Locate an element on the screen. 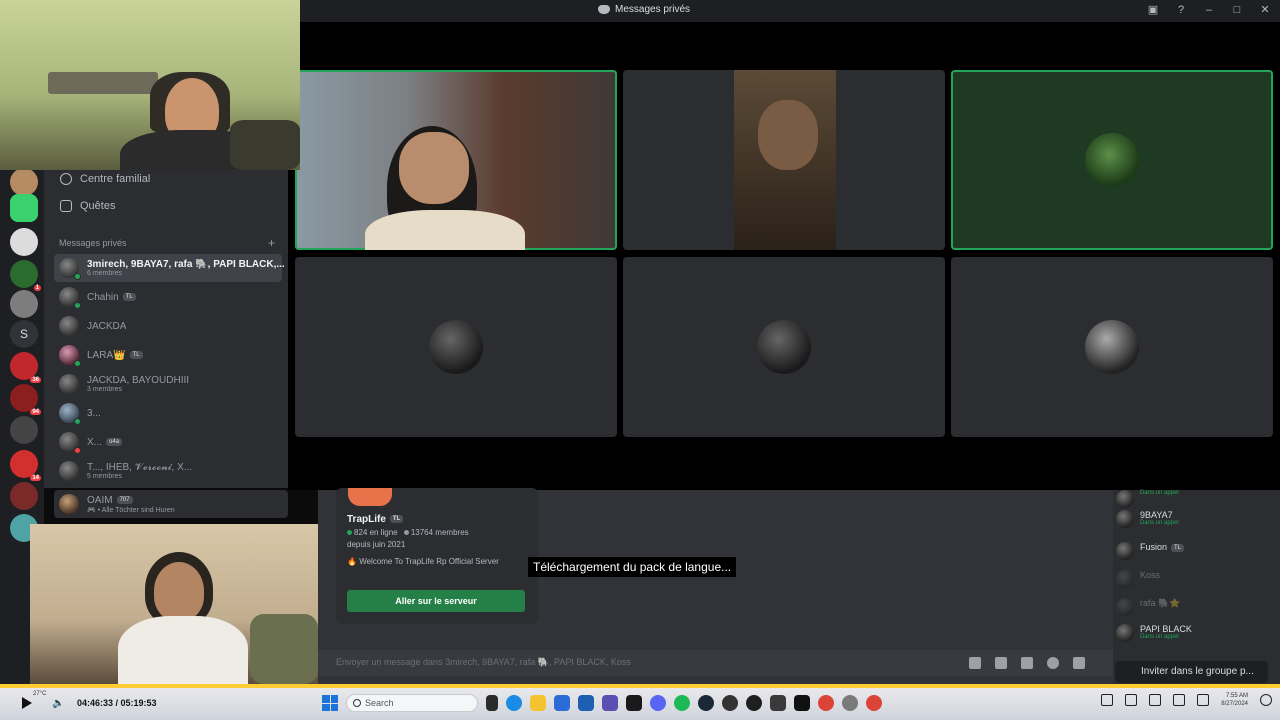  gift-icon is located at coordinates (975, 663).